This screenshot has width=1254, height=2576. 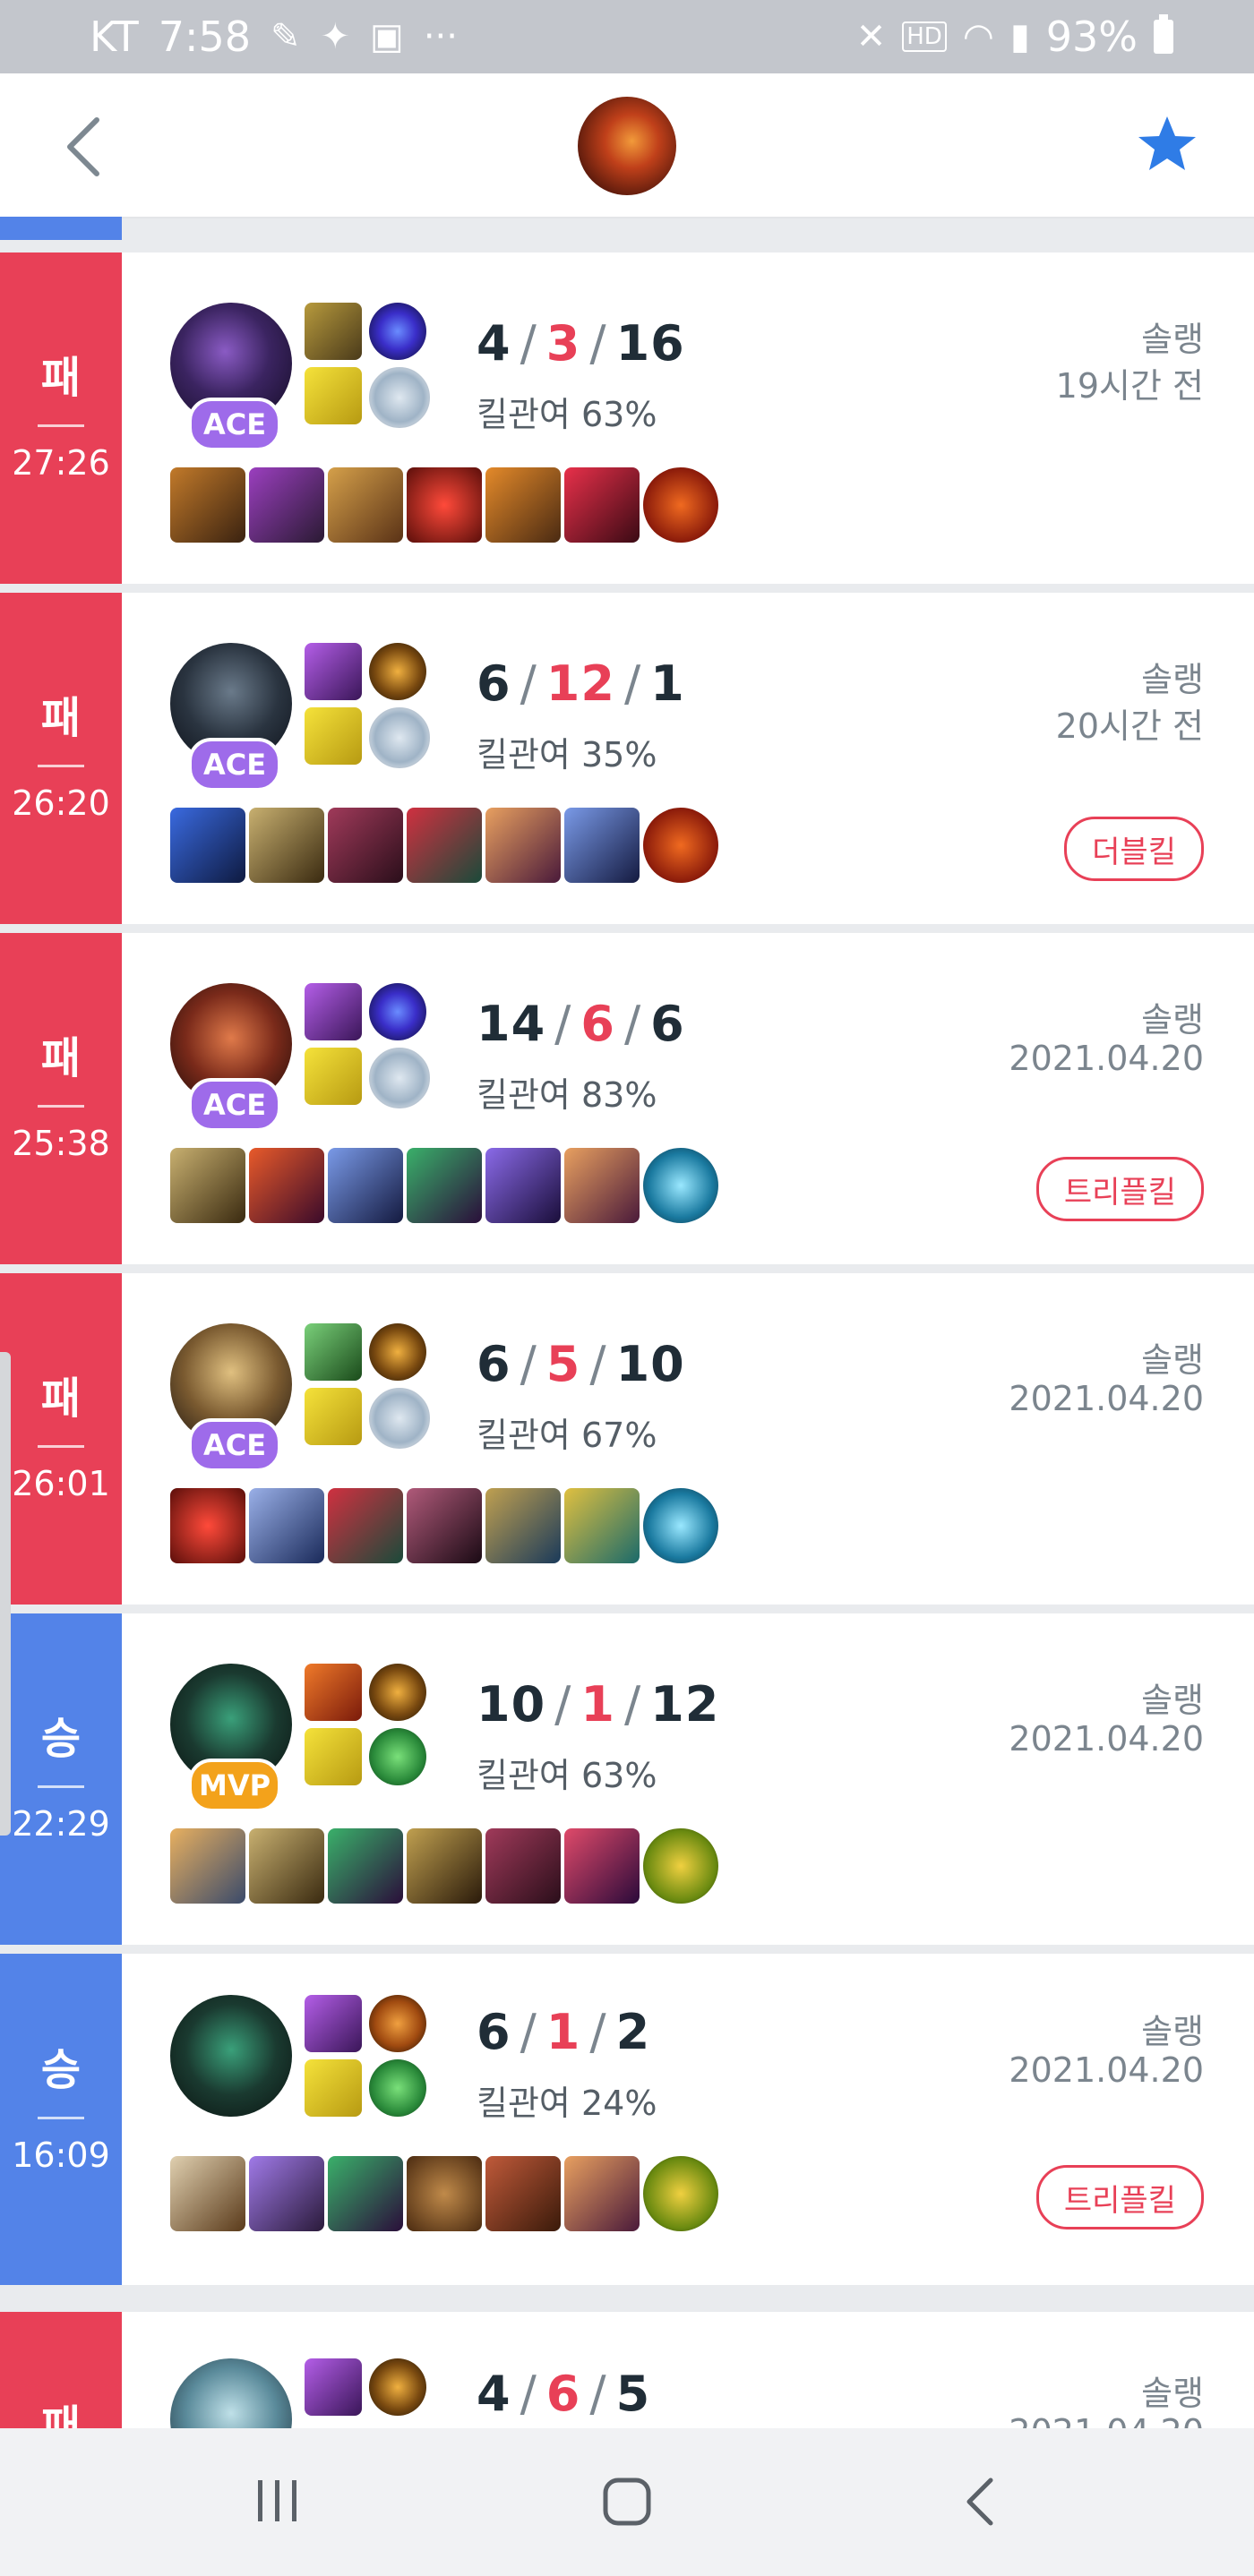 What do you see at coordinates (567, 1435) in the screenshot?
I see `kill-participation: 킬관여 67%` at bounding box center [567, 1435].